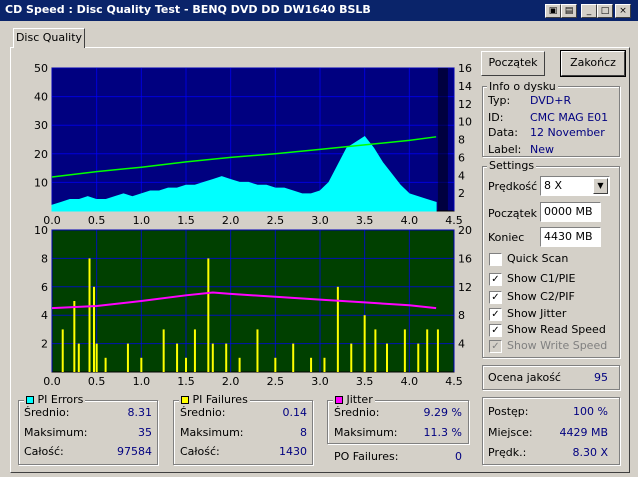 The height and width of the screenshot is (477, 638). What do you see at coordinates (553, 185) in the screenshot?
I see `speed-value: 8 X` at bounding box center [553, 185].